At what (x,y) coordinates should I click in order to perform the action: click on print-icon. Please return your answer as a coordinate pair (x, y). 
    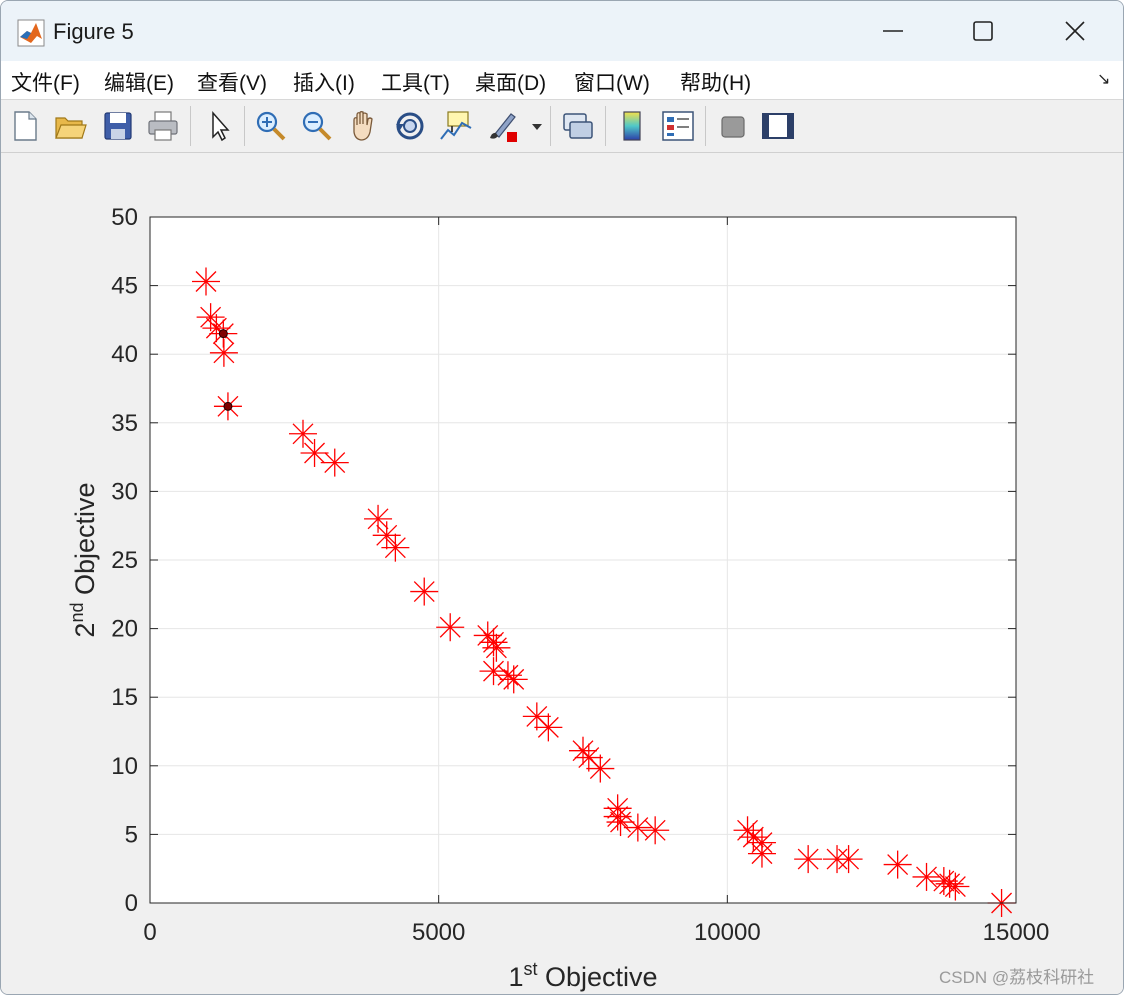
    Looking at the image, I should click on (163, 126).